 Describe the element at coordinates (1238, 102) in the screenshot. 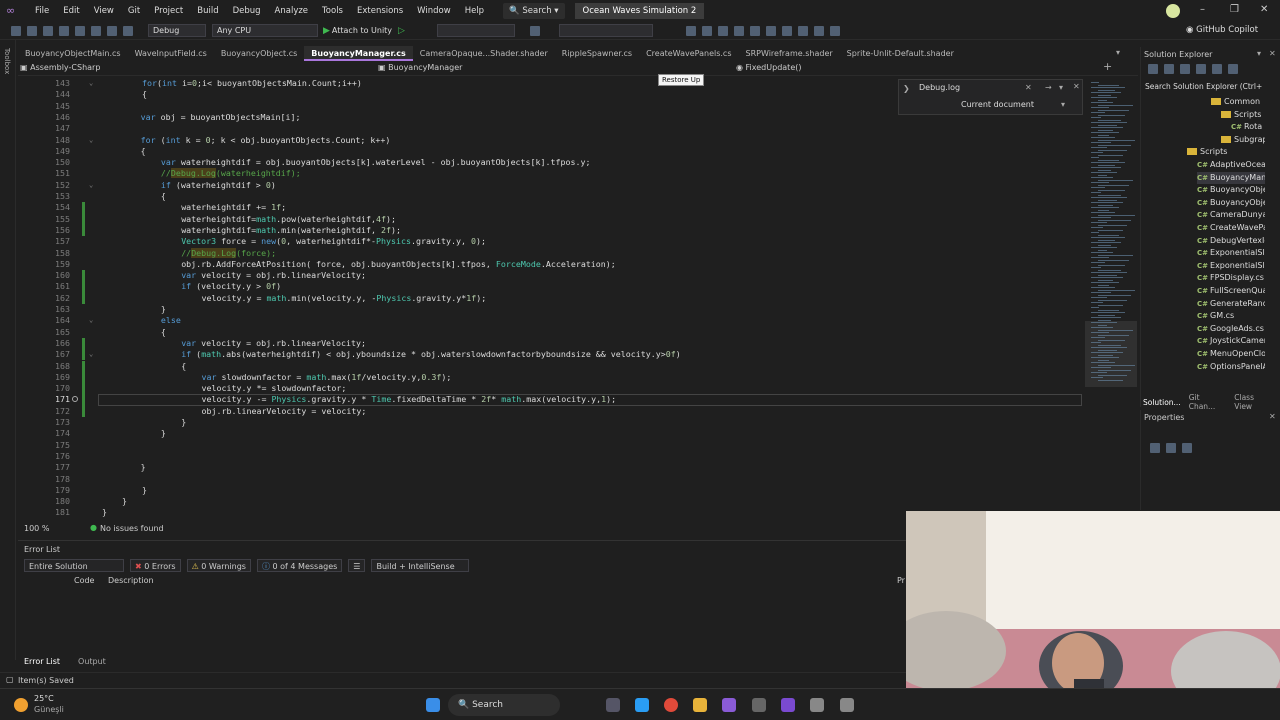

I see `tree-item: Common` at that location.